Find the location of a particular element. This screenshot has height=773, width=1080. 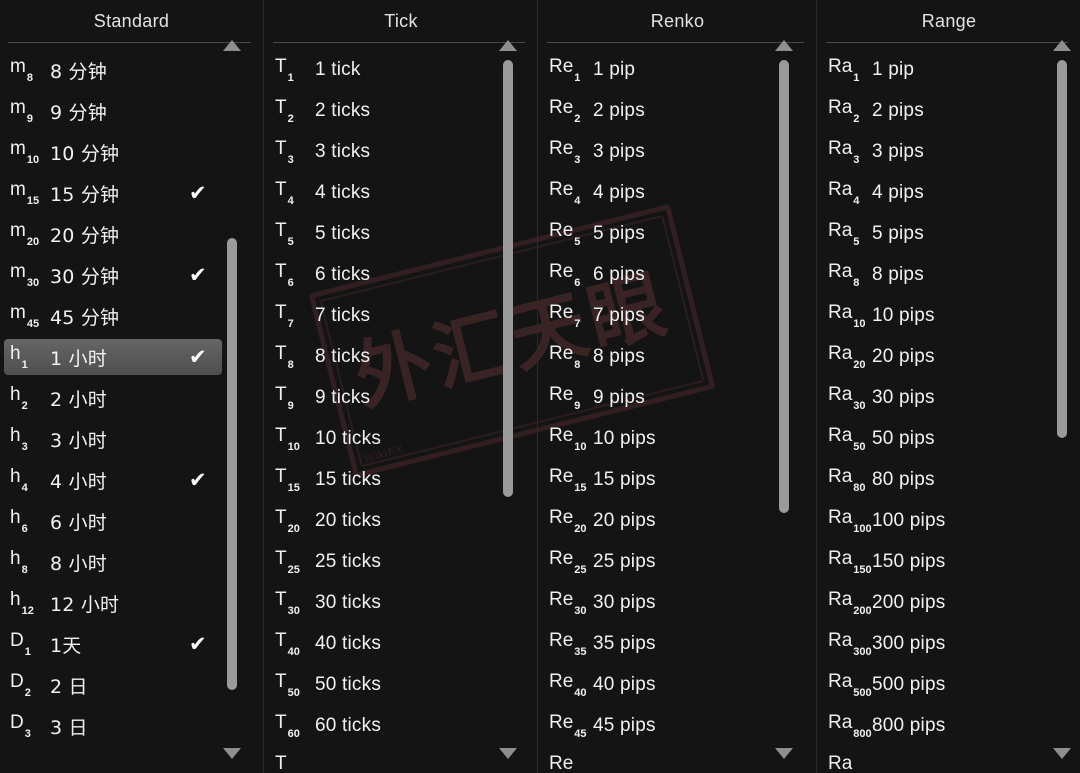

list-item: Ra is located at coordinates (932, 761).